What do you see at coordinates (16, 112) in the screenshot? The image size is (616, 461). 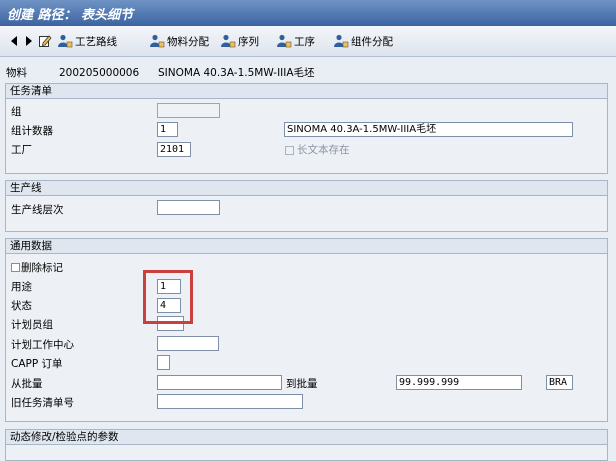 I see `group-label: 组` at bounding box center [16, 112].